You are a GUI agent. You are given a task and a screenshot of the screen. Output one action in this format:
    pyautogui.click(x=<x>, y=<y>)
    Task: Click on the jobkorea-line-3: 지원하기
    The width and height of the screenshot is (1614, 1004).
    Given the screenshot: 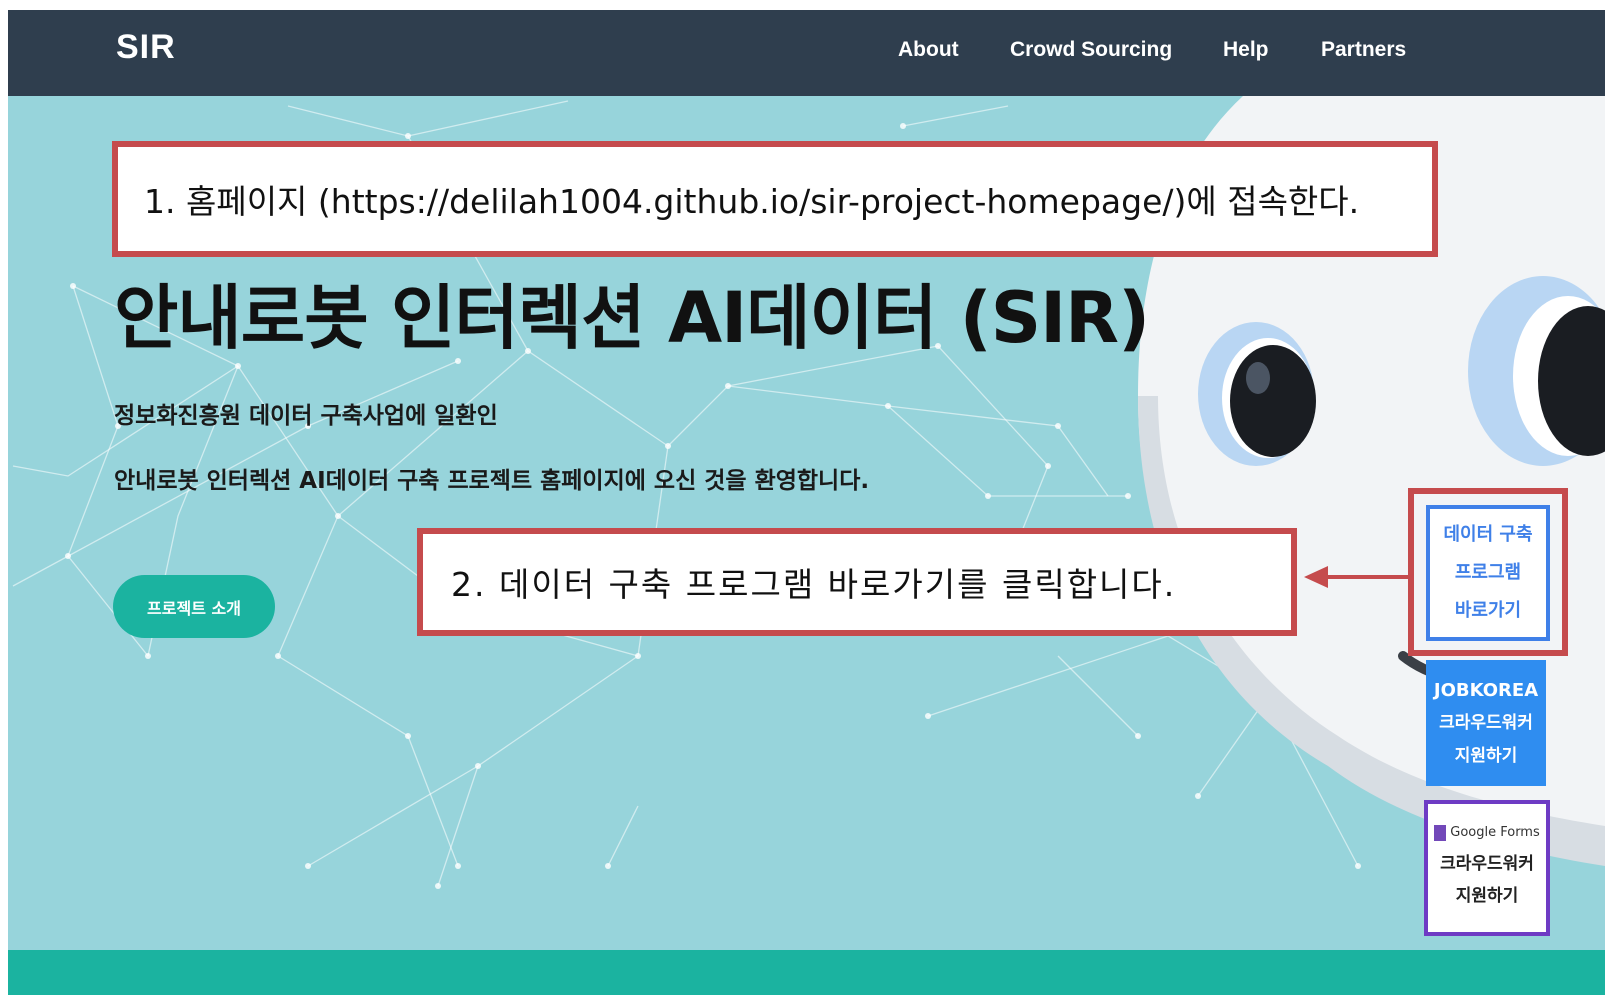 What is the action you would take?
    pyautogui.click(x=1486, y=755)
    